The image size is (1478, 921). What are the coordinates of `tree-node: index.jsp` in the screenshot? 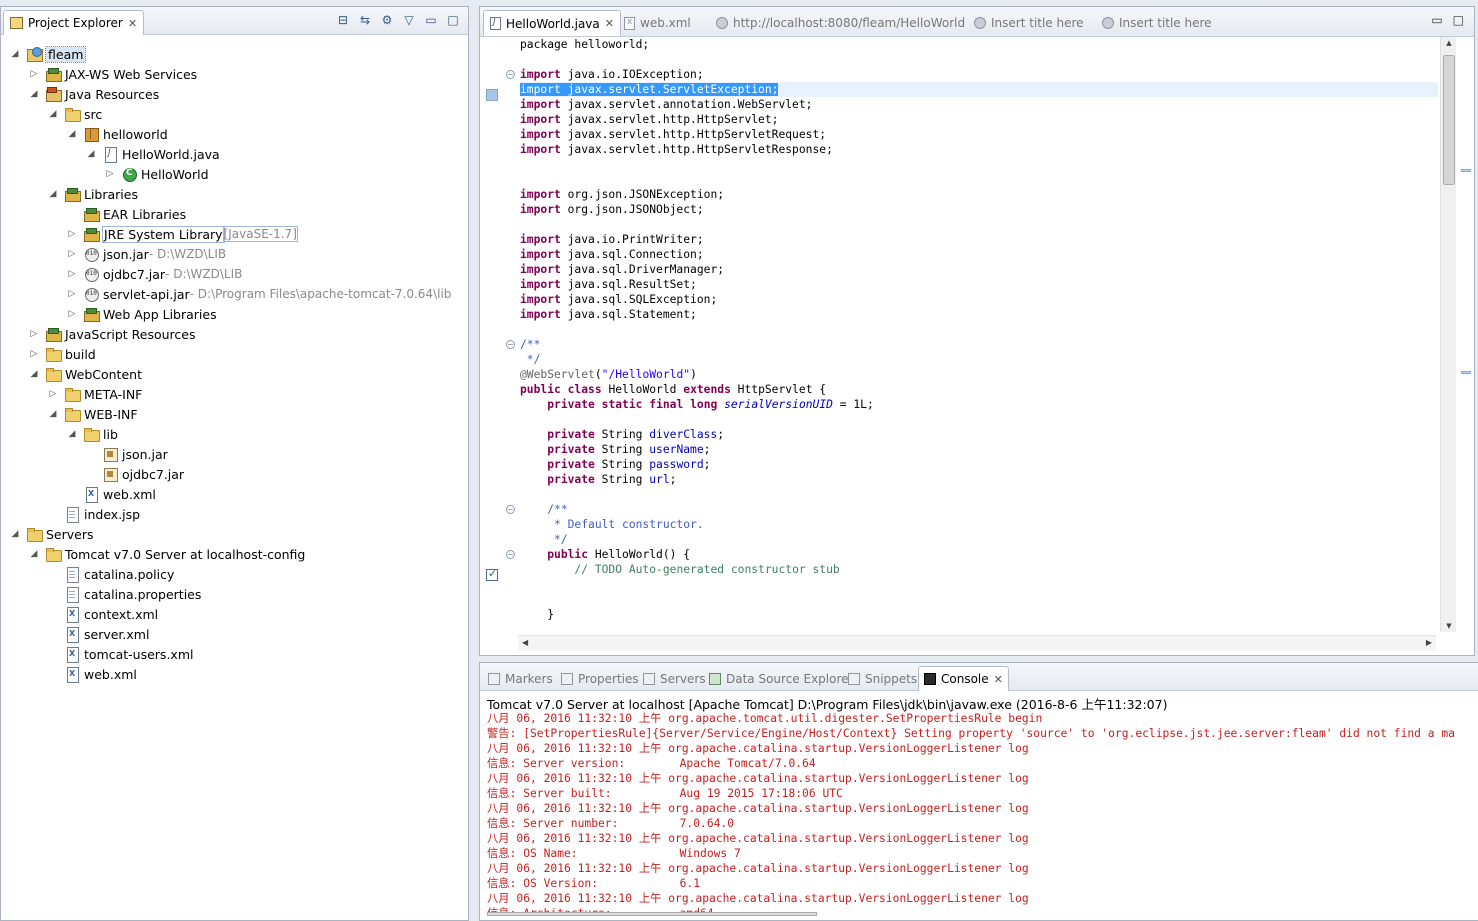 It's located at (102, 514).